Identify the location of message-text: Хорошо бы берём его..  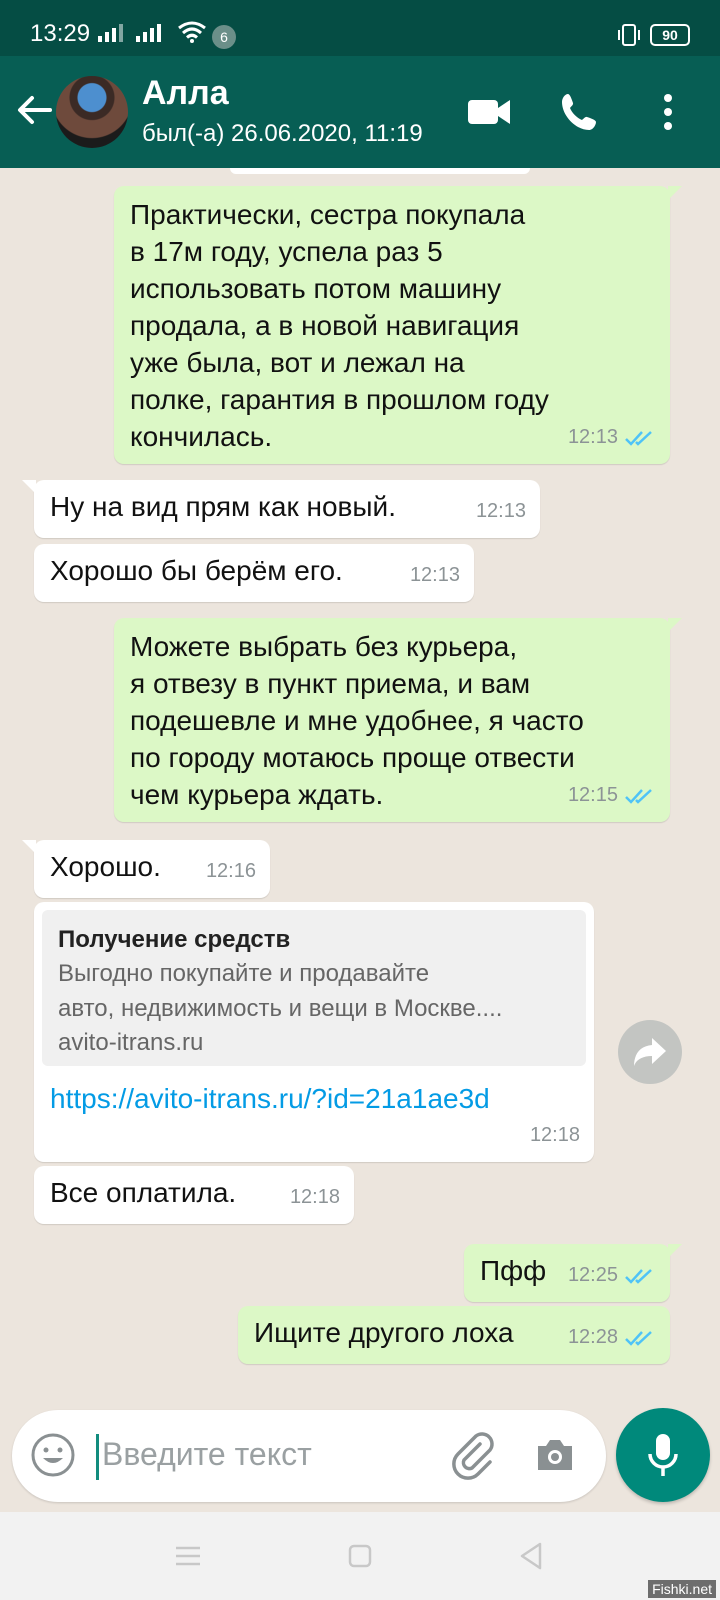
(196, 570).